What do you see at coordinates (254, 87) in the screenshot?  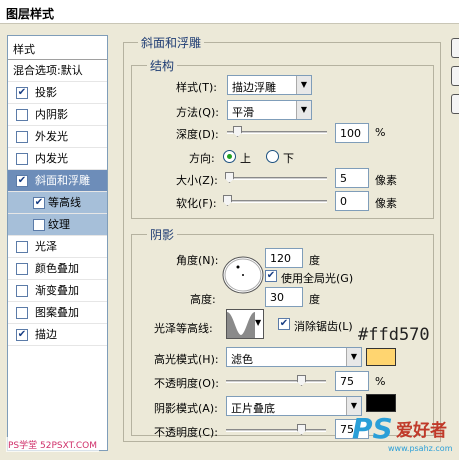 I see `bevel-style-value: 描边浮雕` at bounding box center [254, 87].